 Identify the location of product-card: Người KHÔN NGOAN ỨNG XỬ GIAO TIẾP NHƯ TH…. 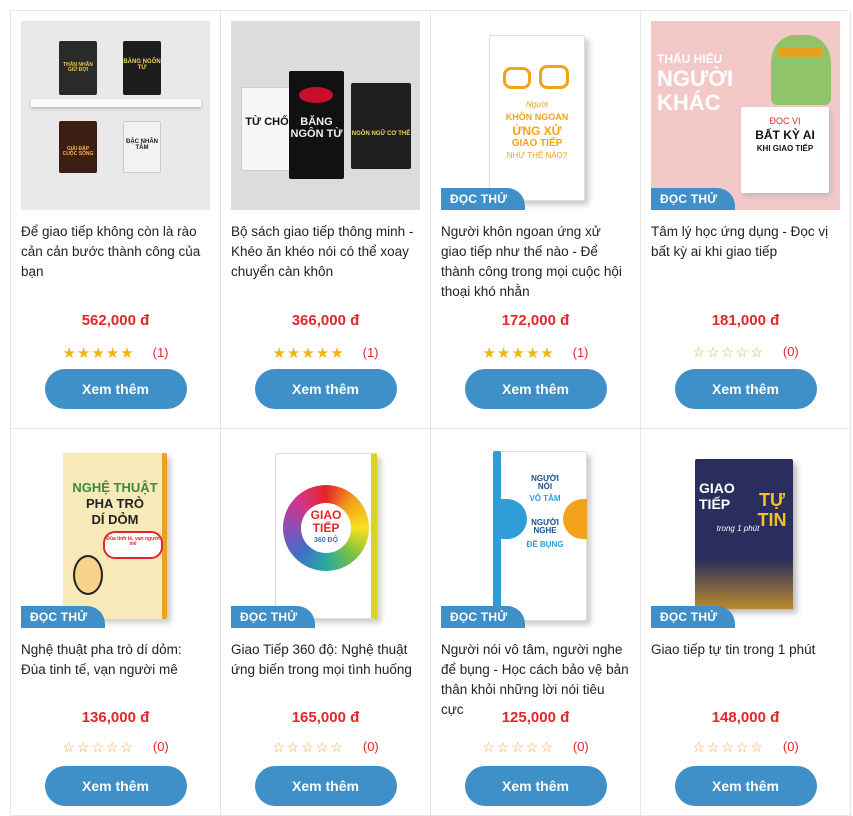
(536, 220).